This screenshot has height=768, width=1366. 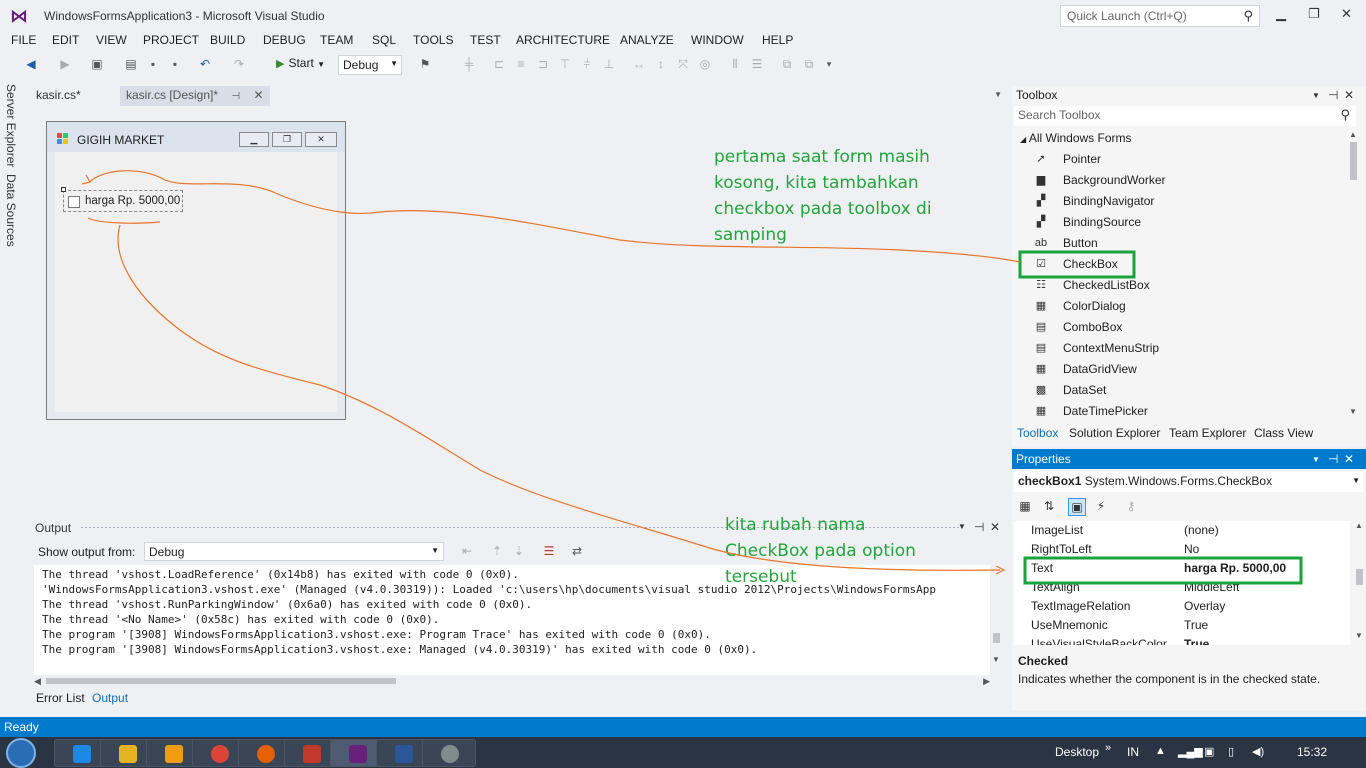 I want to click on send-to-back-icon: ⧉, so click(x=809, y=64).